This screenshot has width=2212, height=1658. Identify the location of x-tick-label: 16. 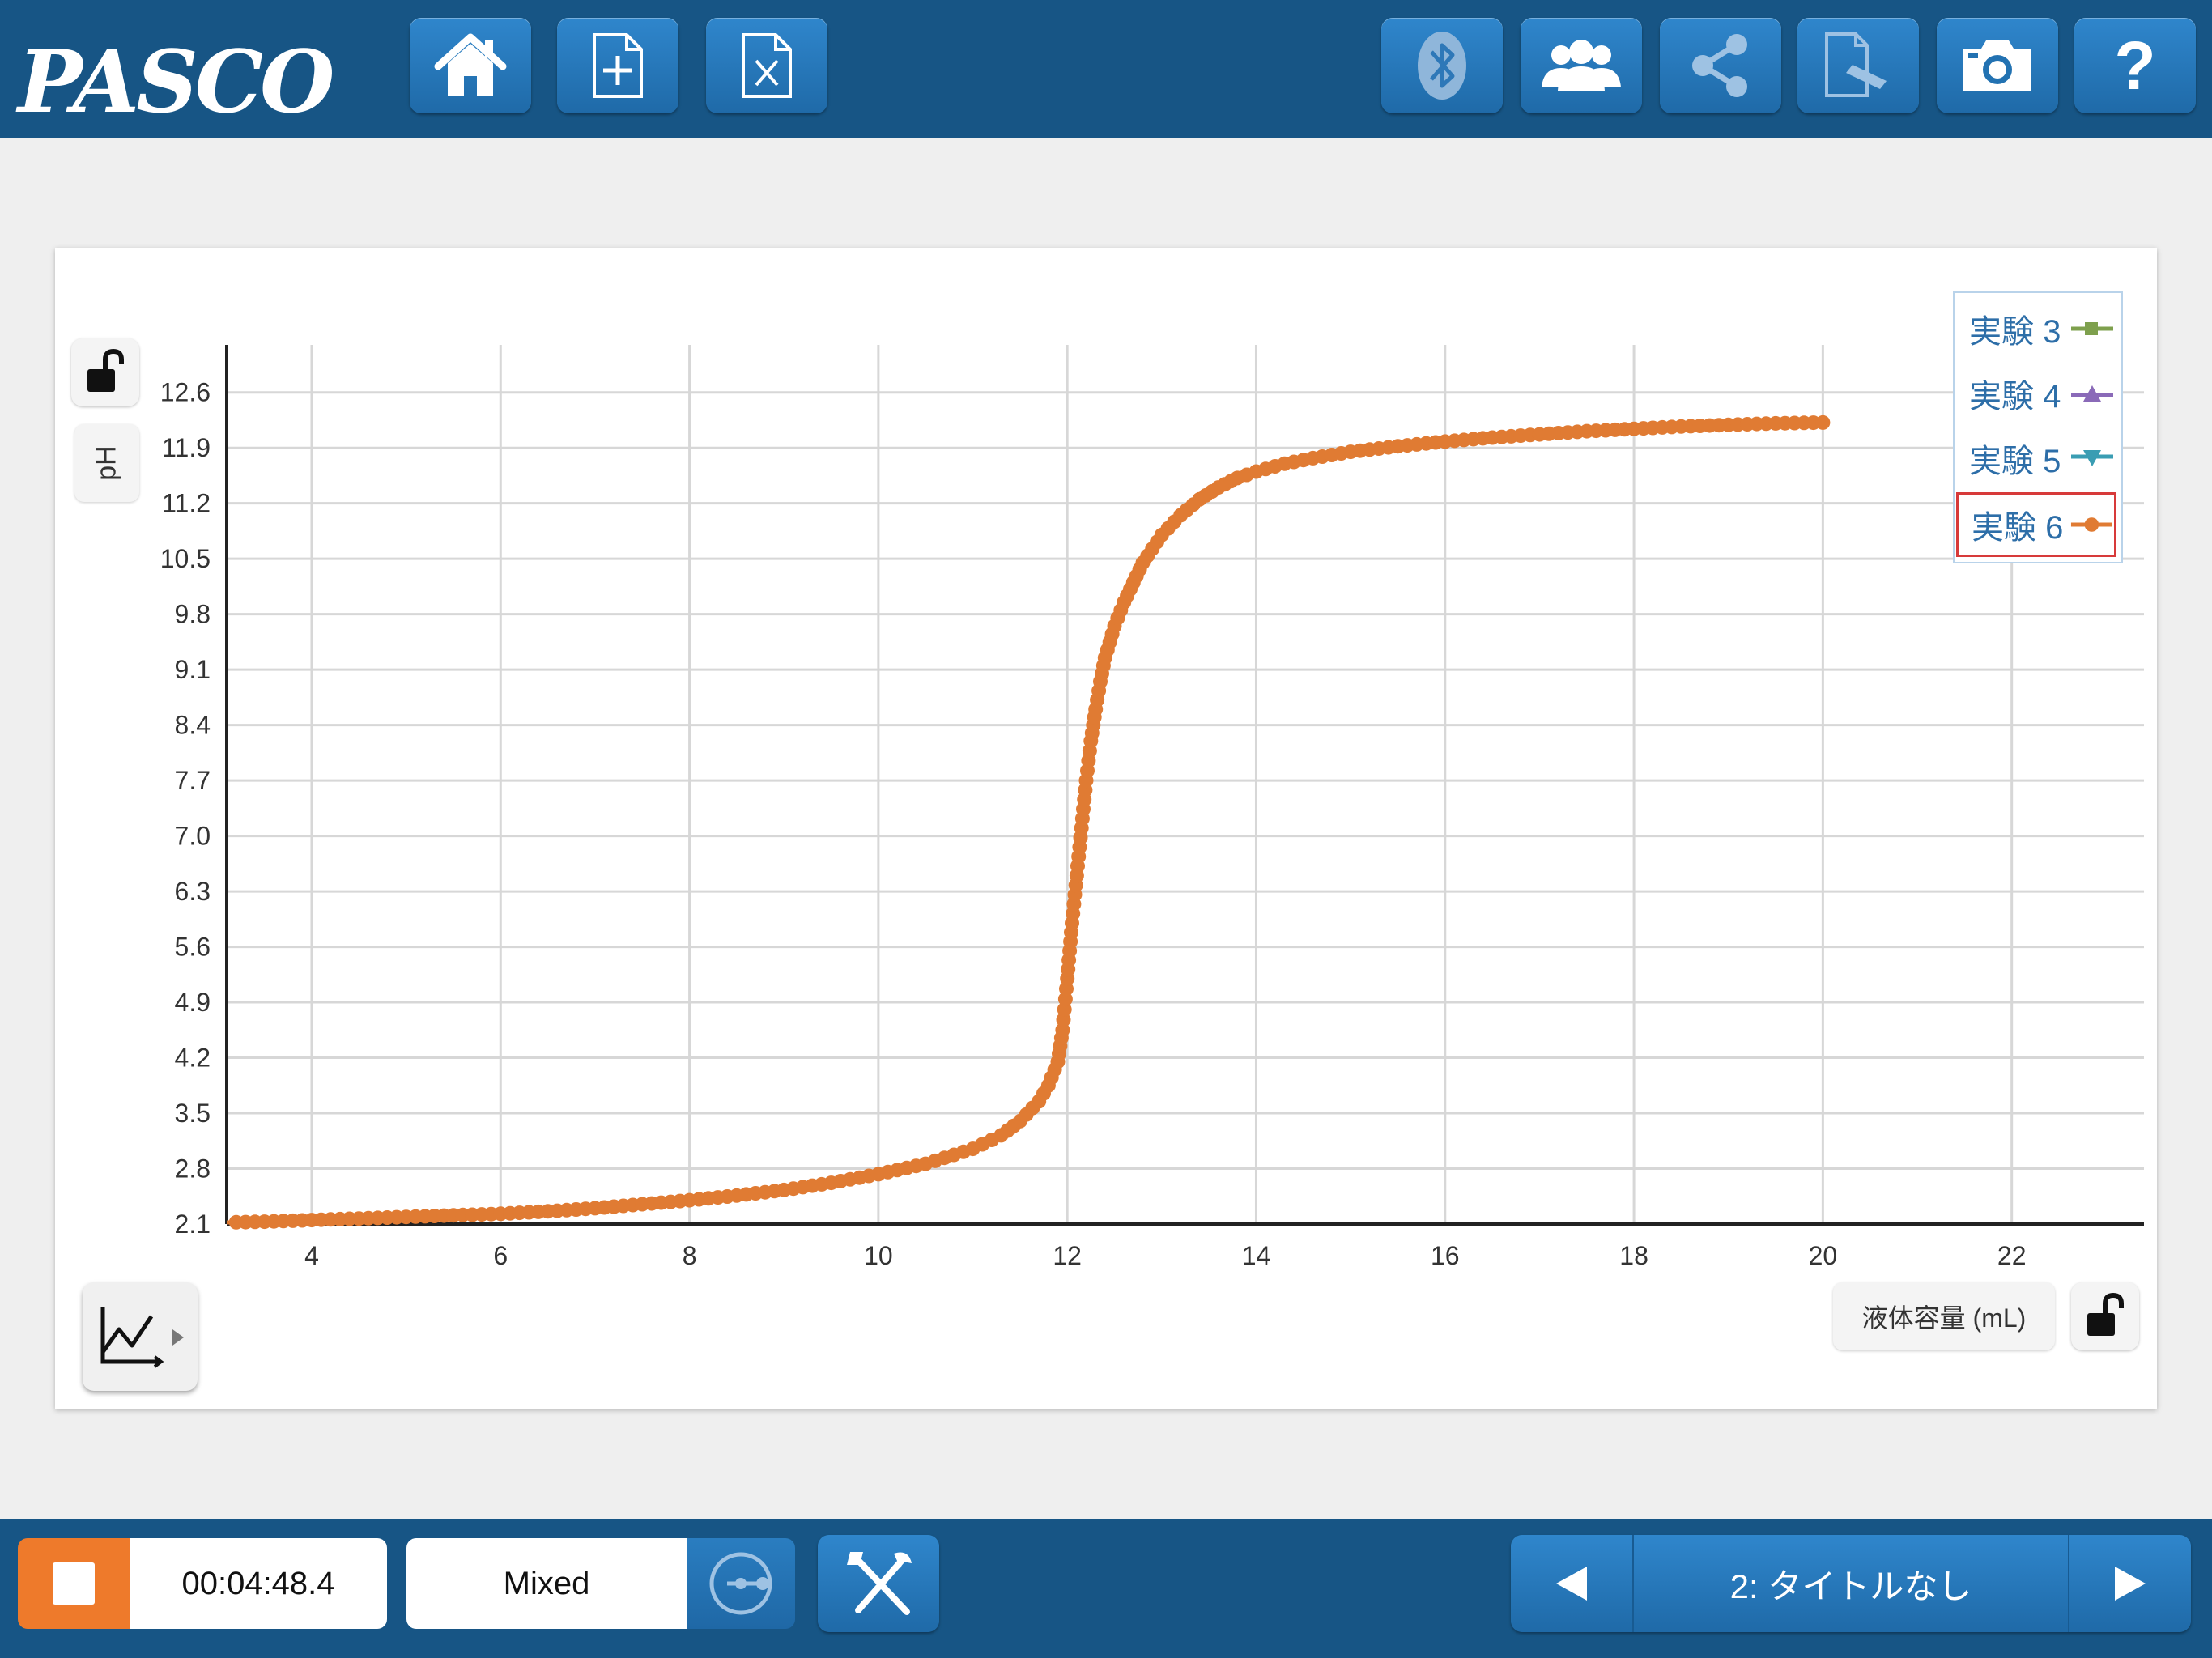
(1446, 1255).